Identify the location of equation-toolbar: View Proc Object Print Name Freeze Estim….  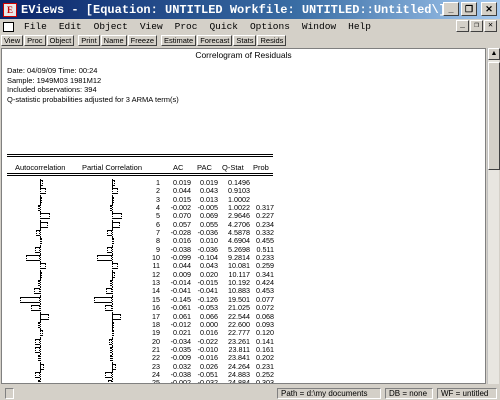
(250, 40).